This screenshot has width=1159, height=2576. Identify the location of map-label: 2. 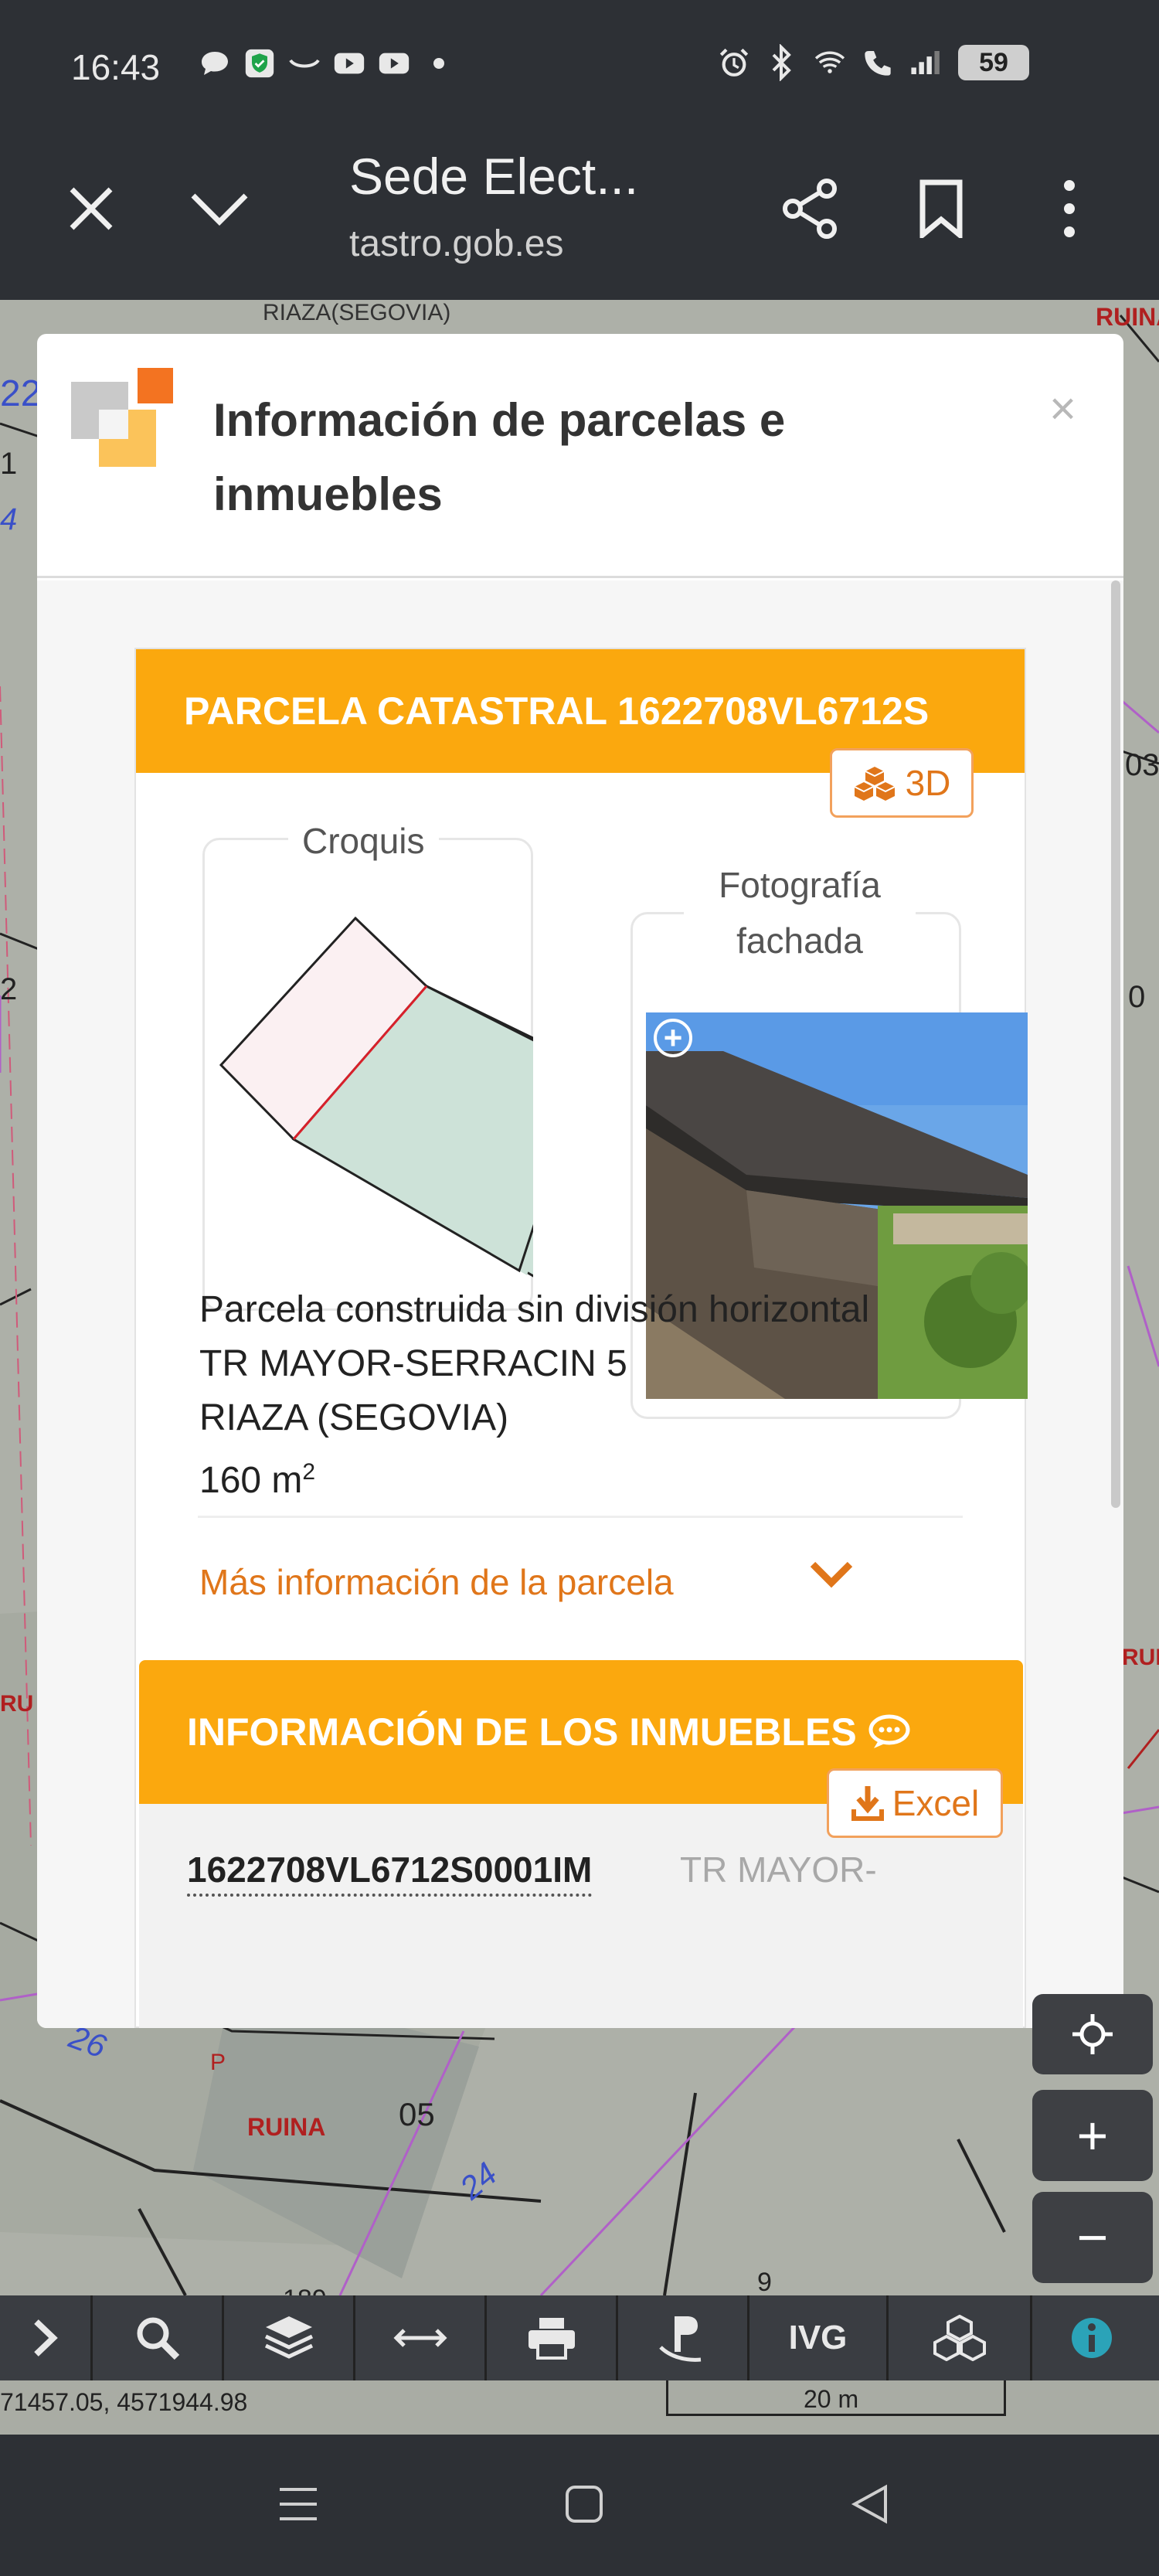
(9, 989).